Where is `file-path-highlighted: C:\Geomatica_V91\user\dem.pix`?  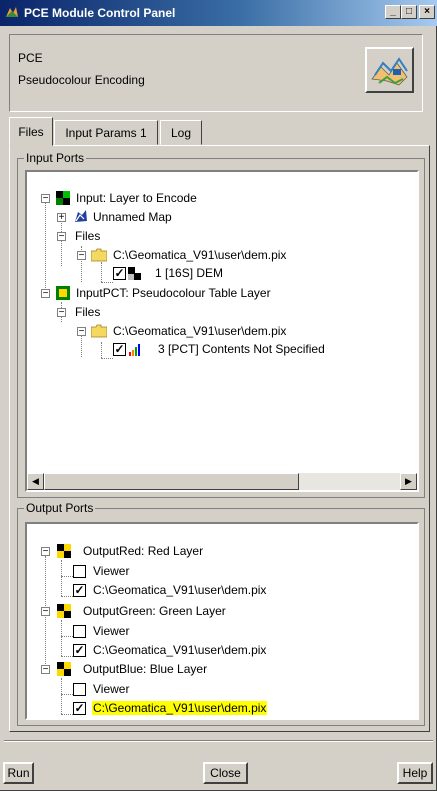 file-path-highlighted: C:\Geomatica_V91\user\dem.pix is located at coordinates (180, 708).